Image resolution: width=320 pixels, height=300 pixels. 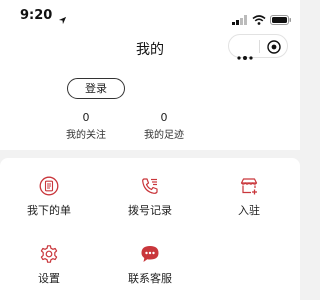 I want to click on mini-program-capsule, so click(x=258, y=47).